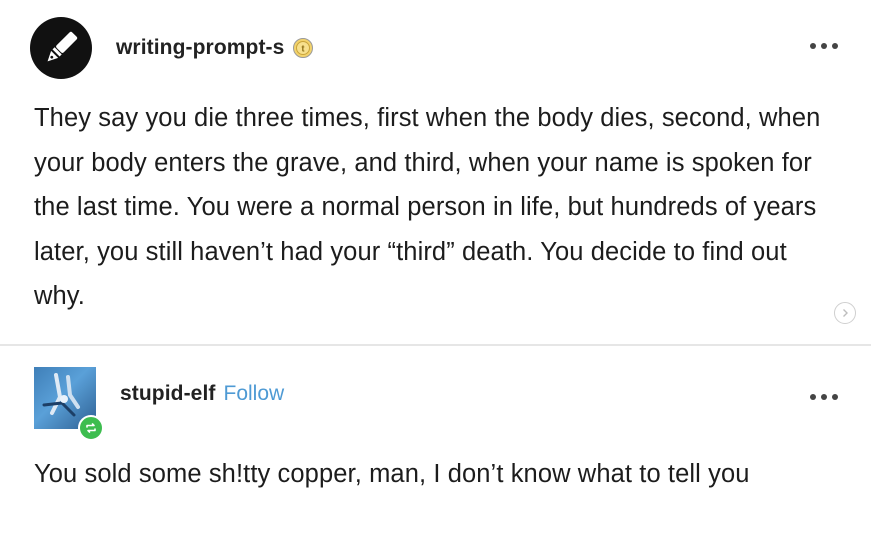 The width and height of the screenshot is (871, 540). Describe the element at coordinates (200, 48) in the screenshot. I see `post-username: writing-prompt-s` at that location.